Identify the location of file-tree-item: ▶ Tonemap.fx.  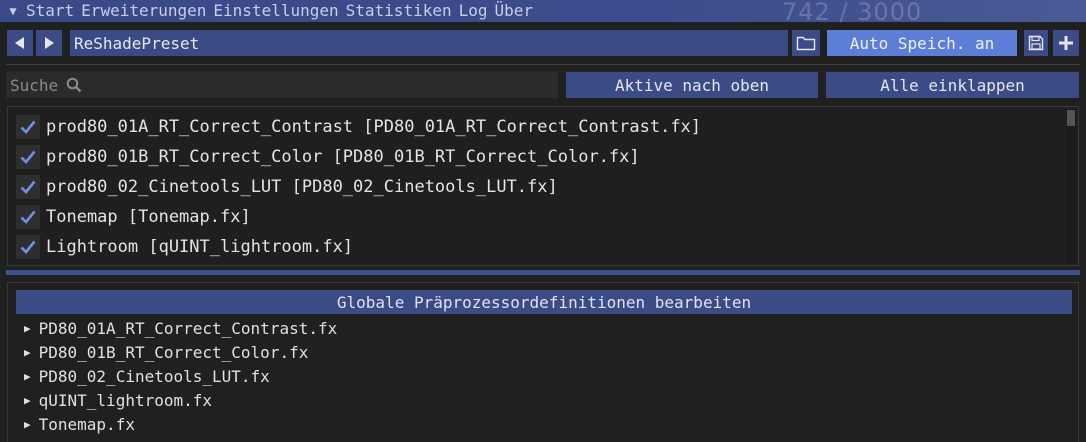
(79, 424).